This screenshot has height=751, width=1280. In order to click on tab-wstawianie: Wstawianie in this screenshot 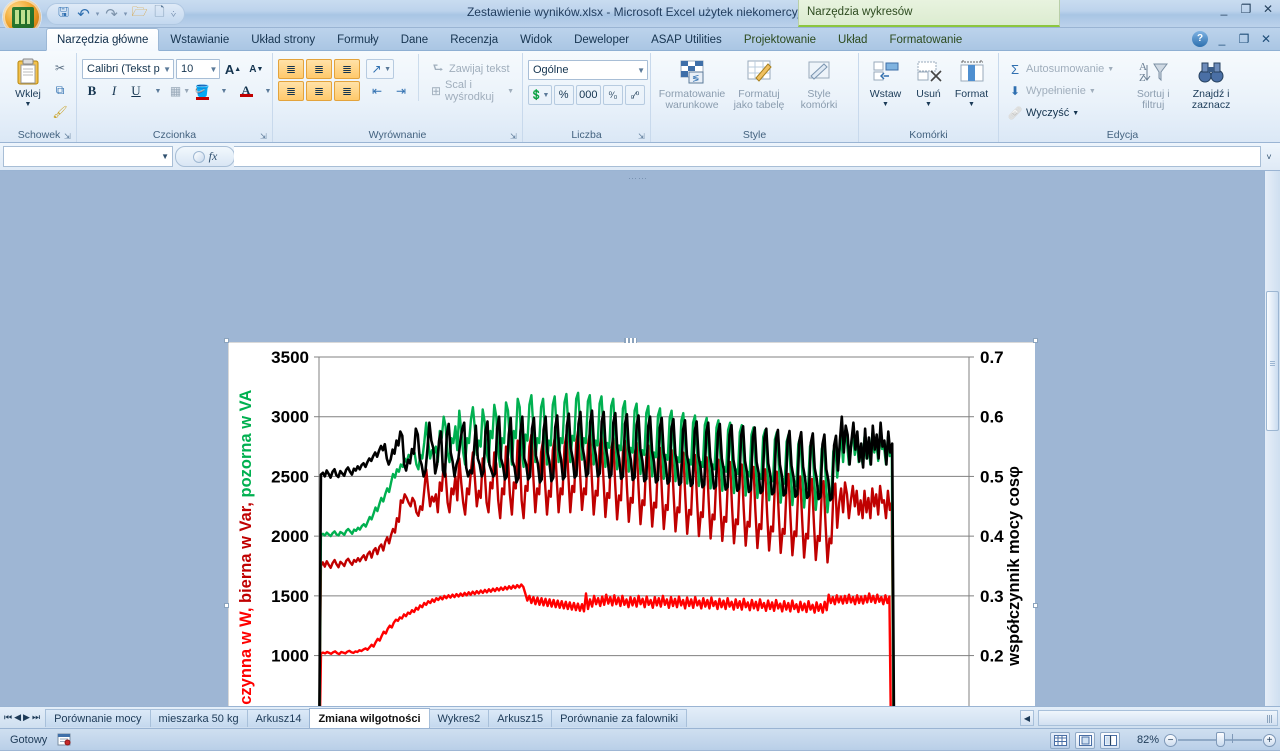, I will do `click(199, 39)`.